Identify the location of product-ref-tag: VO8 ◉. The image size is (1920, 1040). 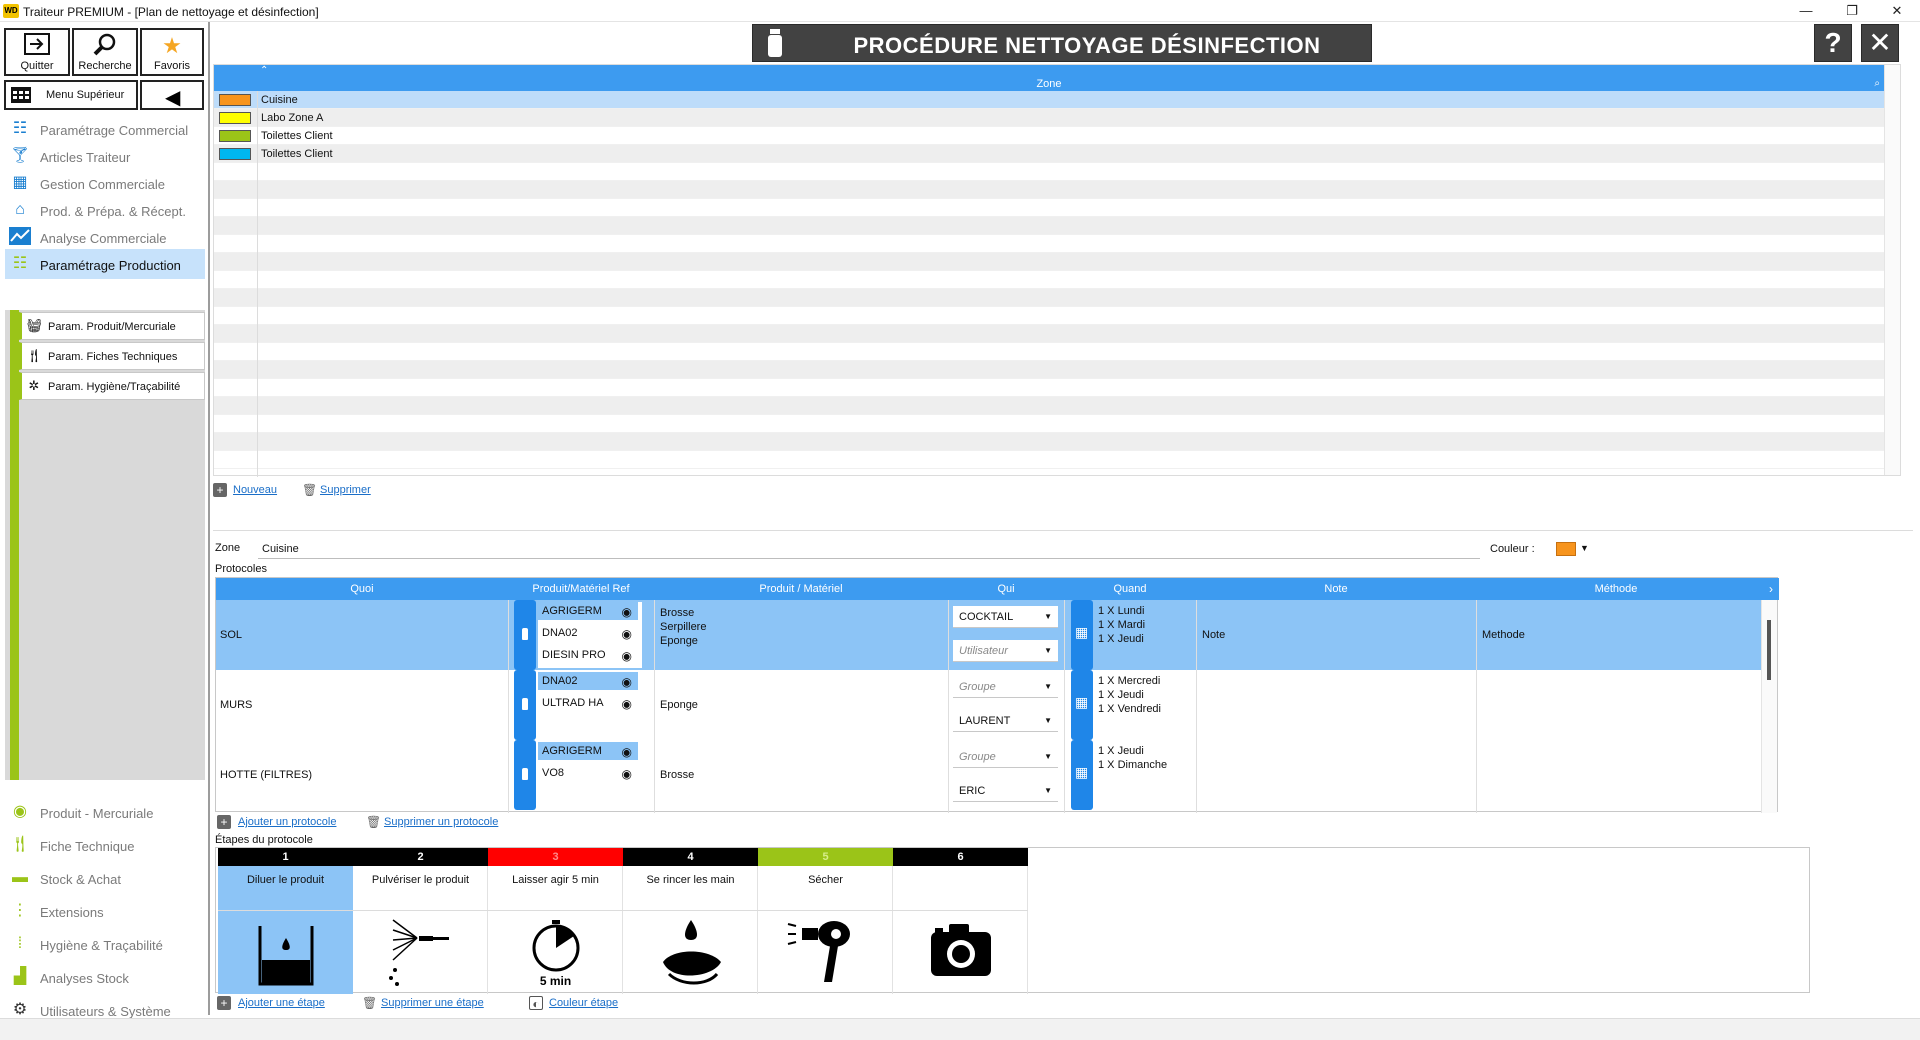
(588, 773).